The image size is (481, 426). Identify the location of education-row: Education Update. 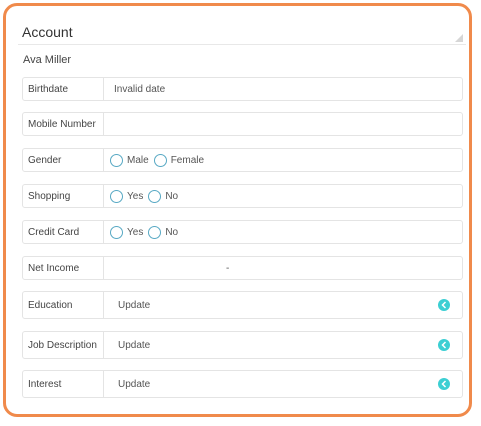
(242, 305).